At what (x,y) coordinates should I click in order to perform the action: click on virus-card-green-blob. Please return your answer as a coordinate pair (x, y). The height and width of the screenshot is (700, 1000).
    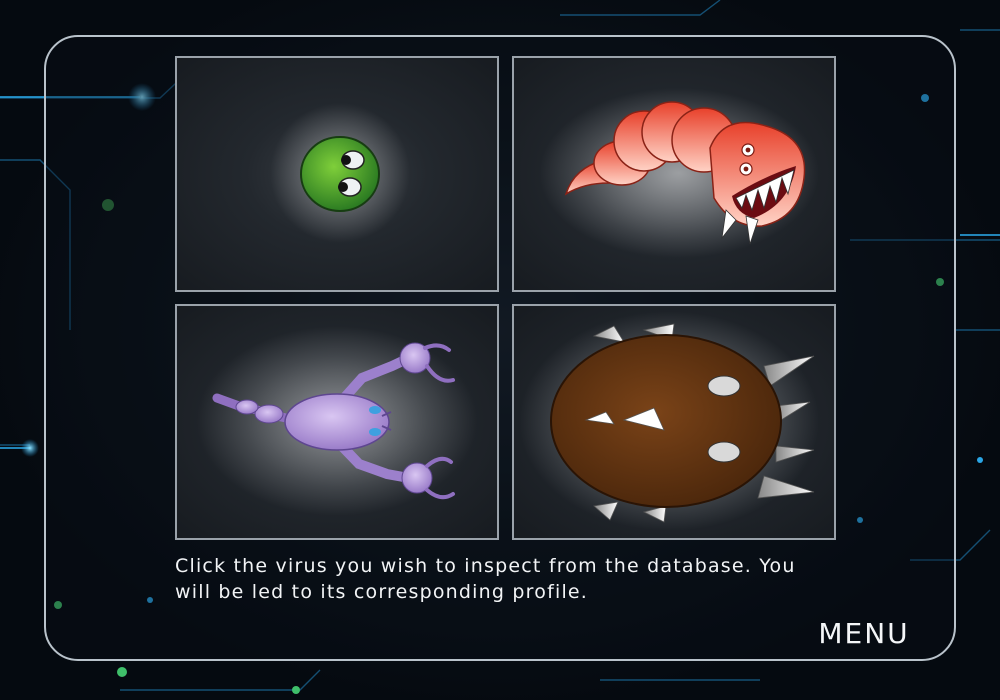
    Looking at the image, I should click on (337, 174).